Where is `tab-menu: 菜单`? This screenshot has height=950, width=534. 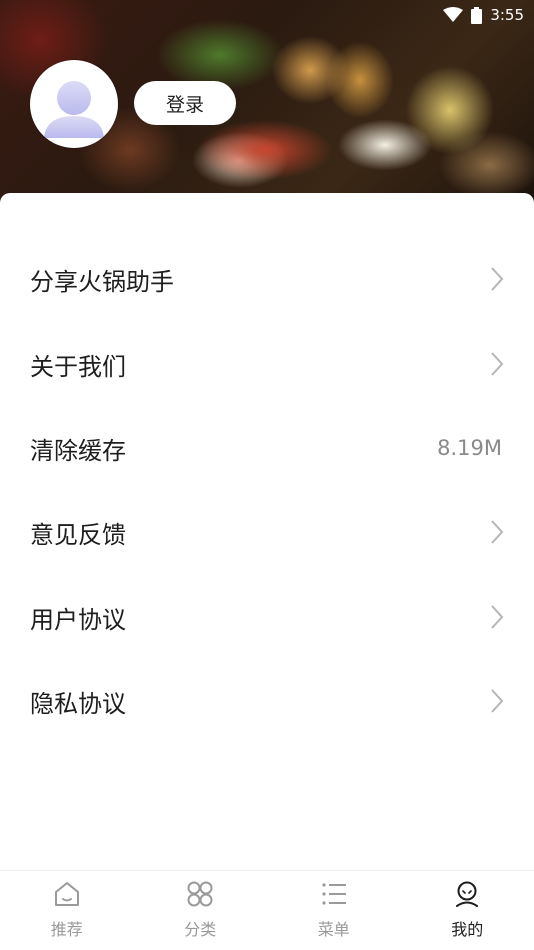 tab-menu: 菜单 is located at coordinates (334, 910).